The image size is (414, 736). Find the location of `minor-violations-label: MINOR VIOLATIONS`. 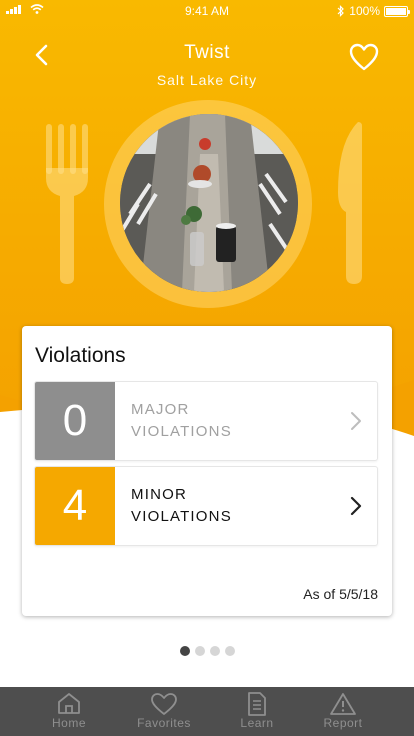

minor-violations-label: MINOR VIOLATIONS is located at coordinates (181, 506).